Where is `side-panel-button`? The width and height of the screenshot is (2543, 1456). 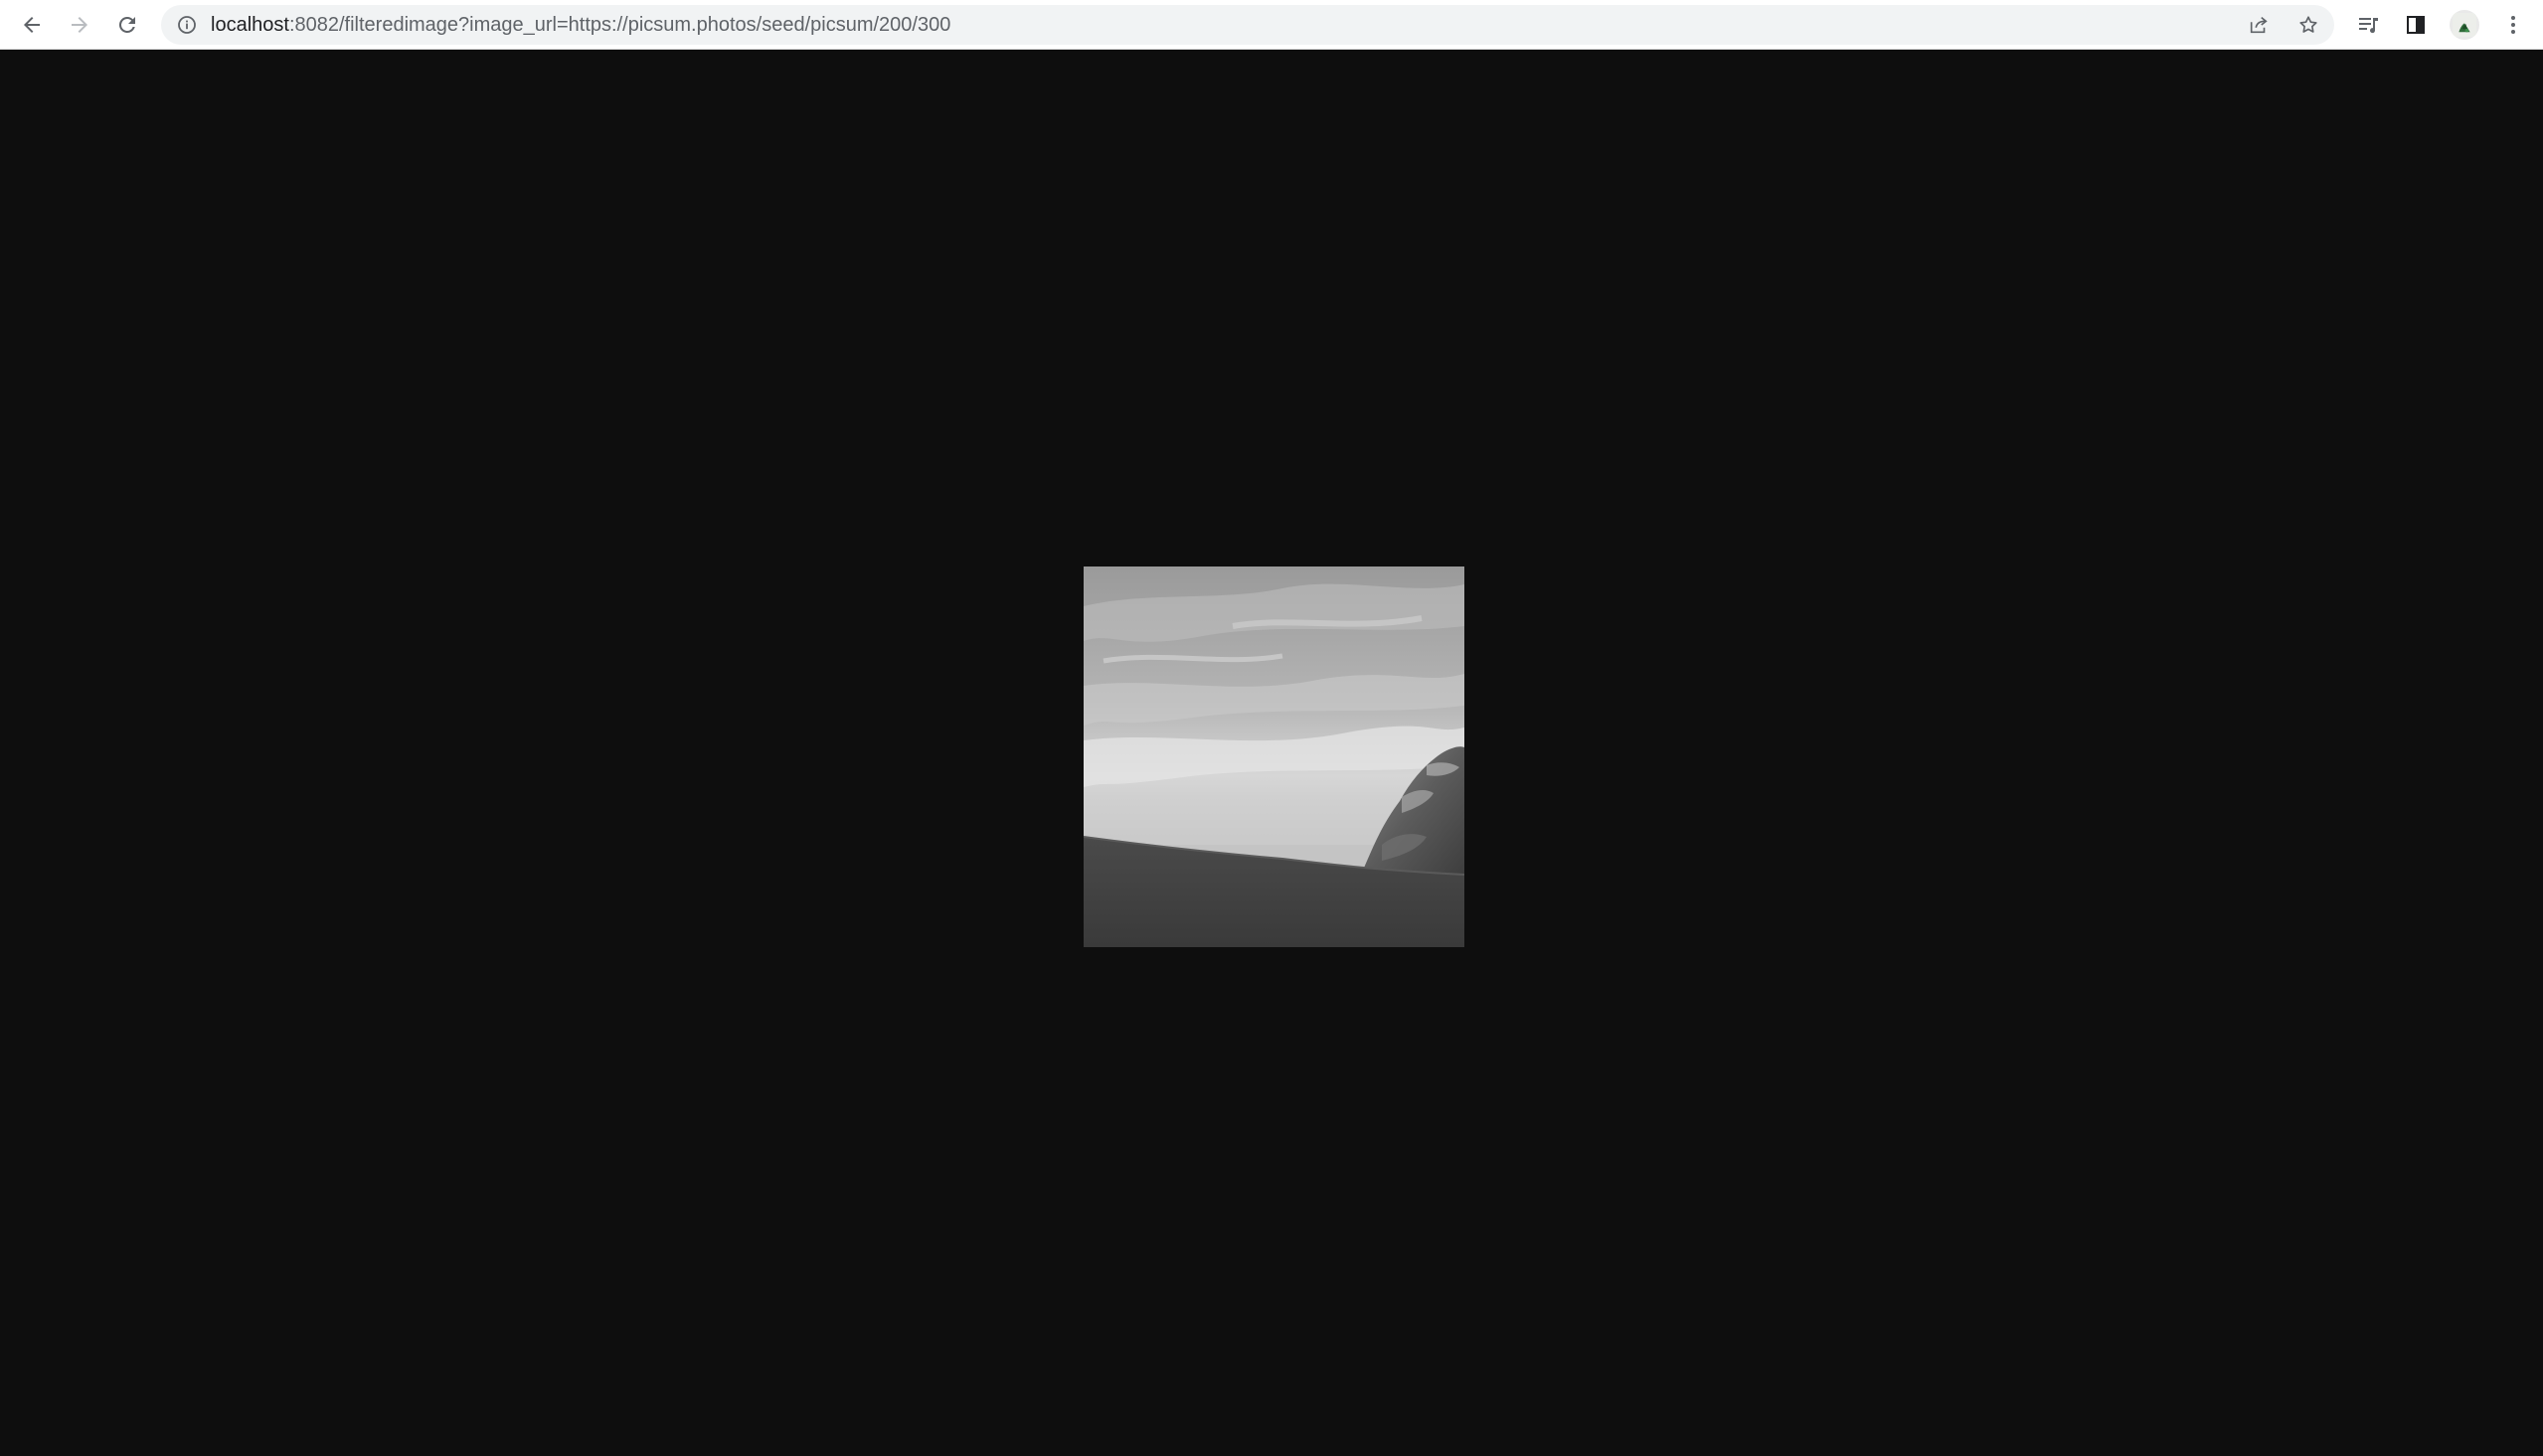 side-panel-button is located at coordinates (2416, 25).